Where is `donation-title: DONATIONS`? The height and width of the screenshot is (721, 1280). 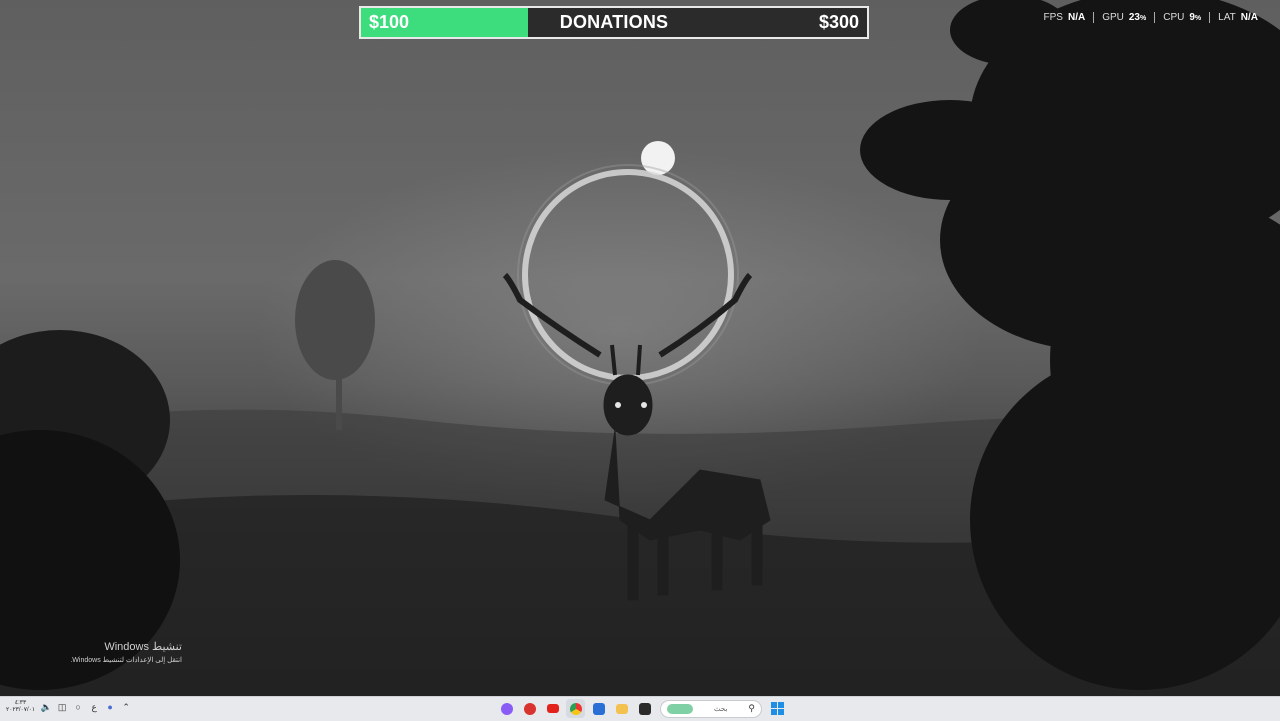 donation-title: DONATIONS is located at coordinates (614, 22).